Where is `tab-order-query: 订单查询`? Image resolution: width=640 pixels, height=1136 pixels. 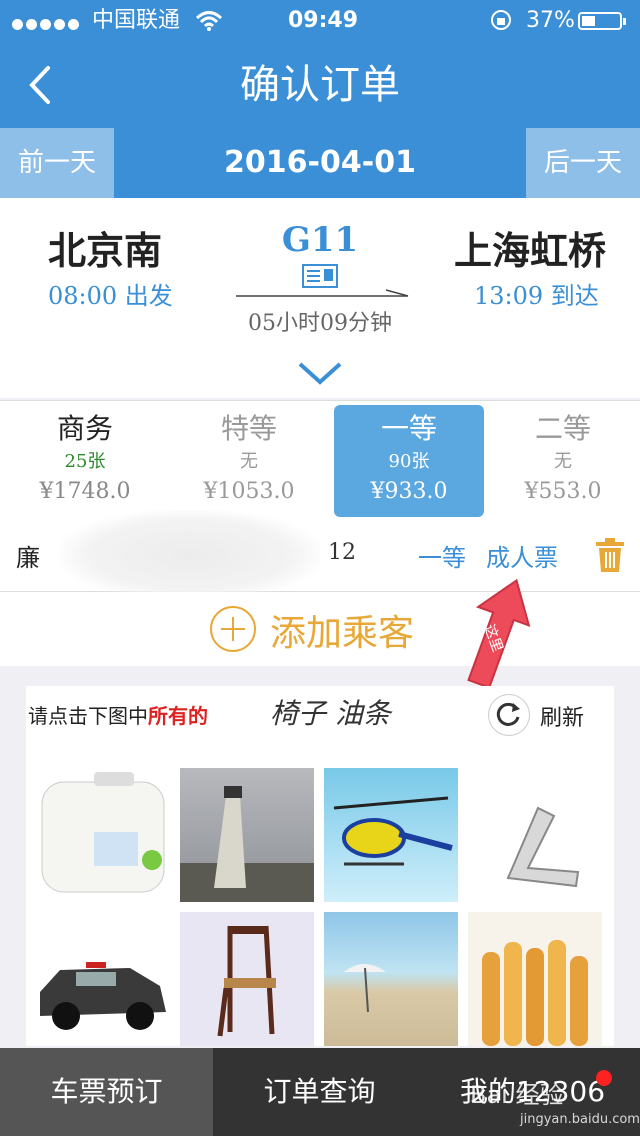 tab-order-query: 订单查询 is located at coordinates (319, 1092).